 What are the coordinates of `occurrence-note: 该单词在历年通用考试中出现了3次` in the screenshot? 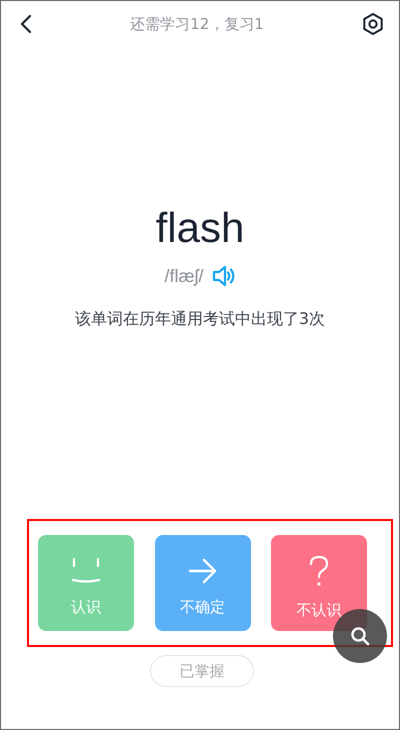 It's located at (200, 319).